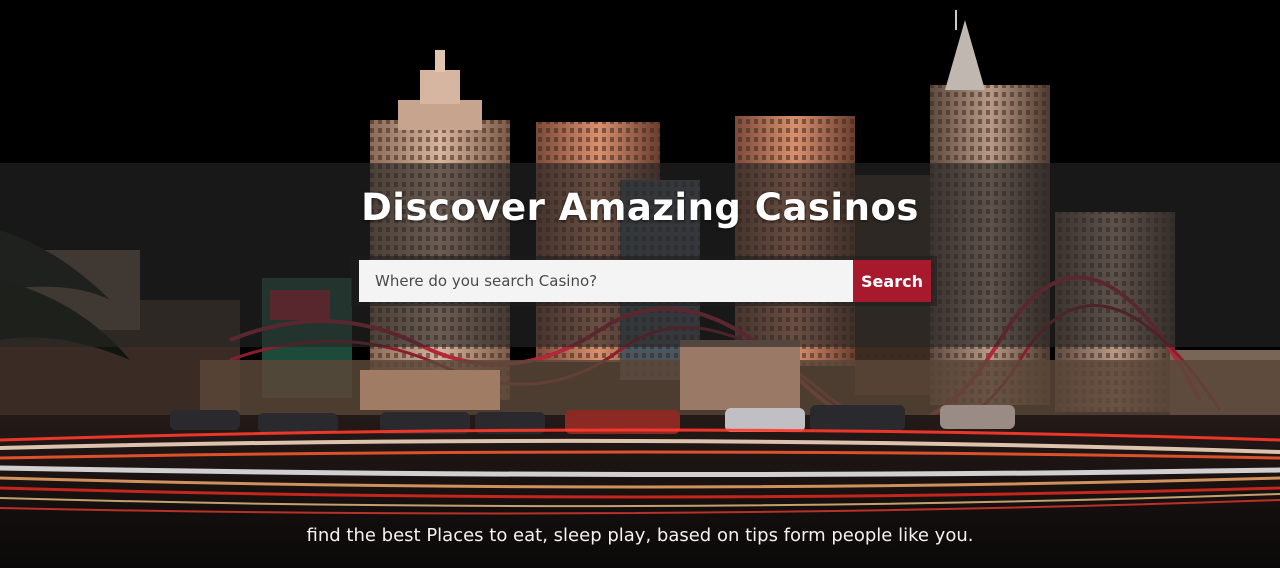  Describe the element at coordinates (640, 207) in the screenshot. I see `page-title: Discover Amazing Casinos` at that location.